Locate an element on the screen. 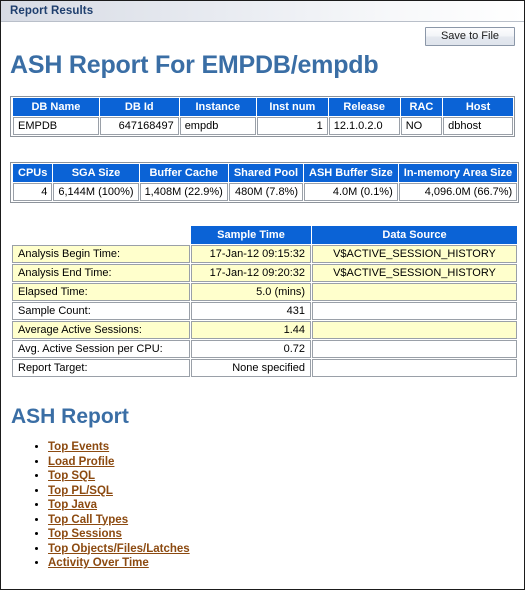  window-titlebar: Report Results is located at coordinates (262, 11).